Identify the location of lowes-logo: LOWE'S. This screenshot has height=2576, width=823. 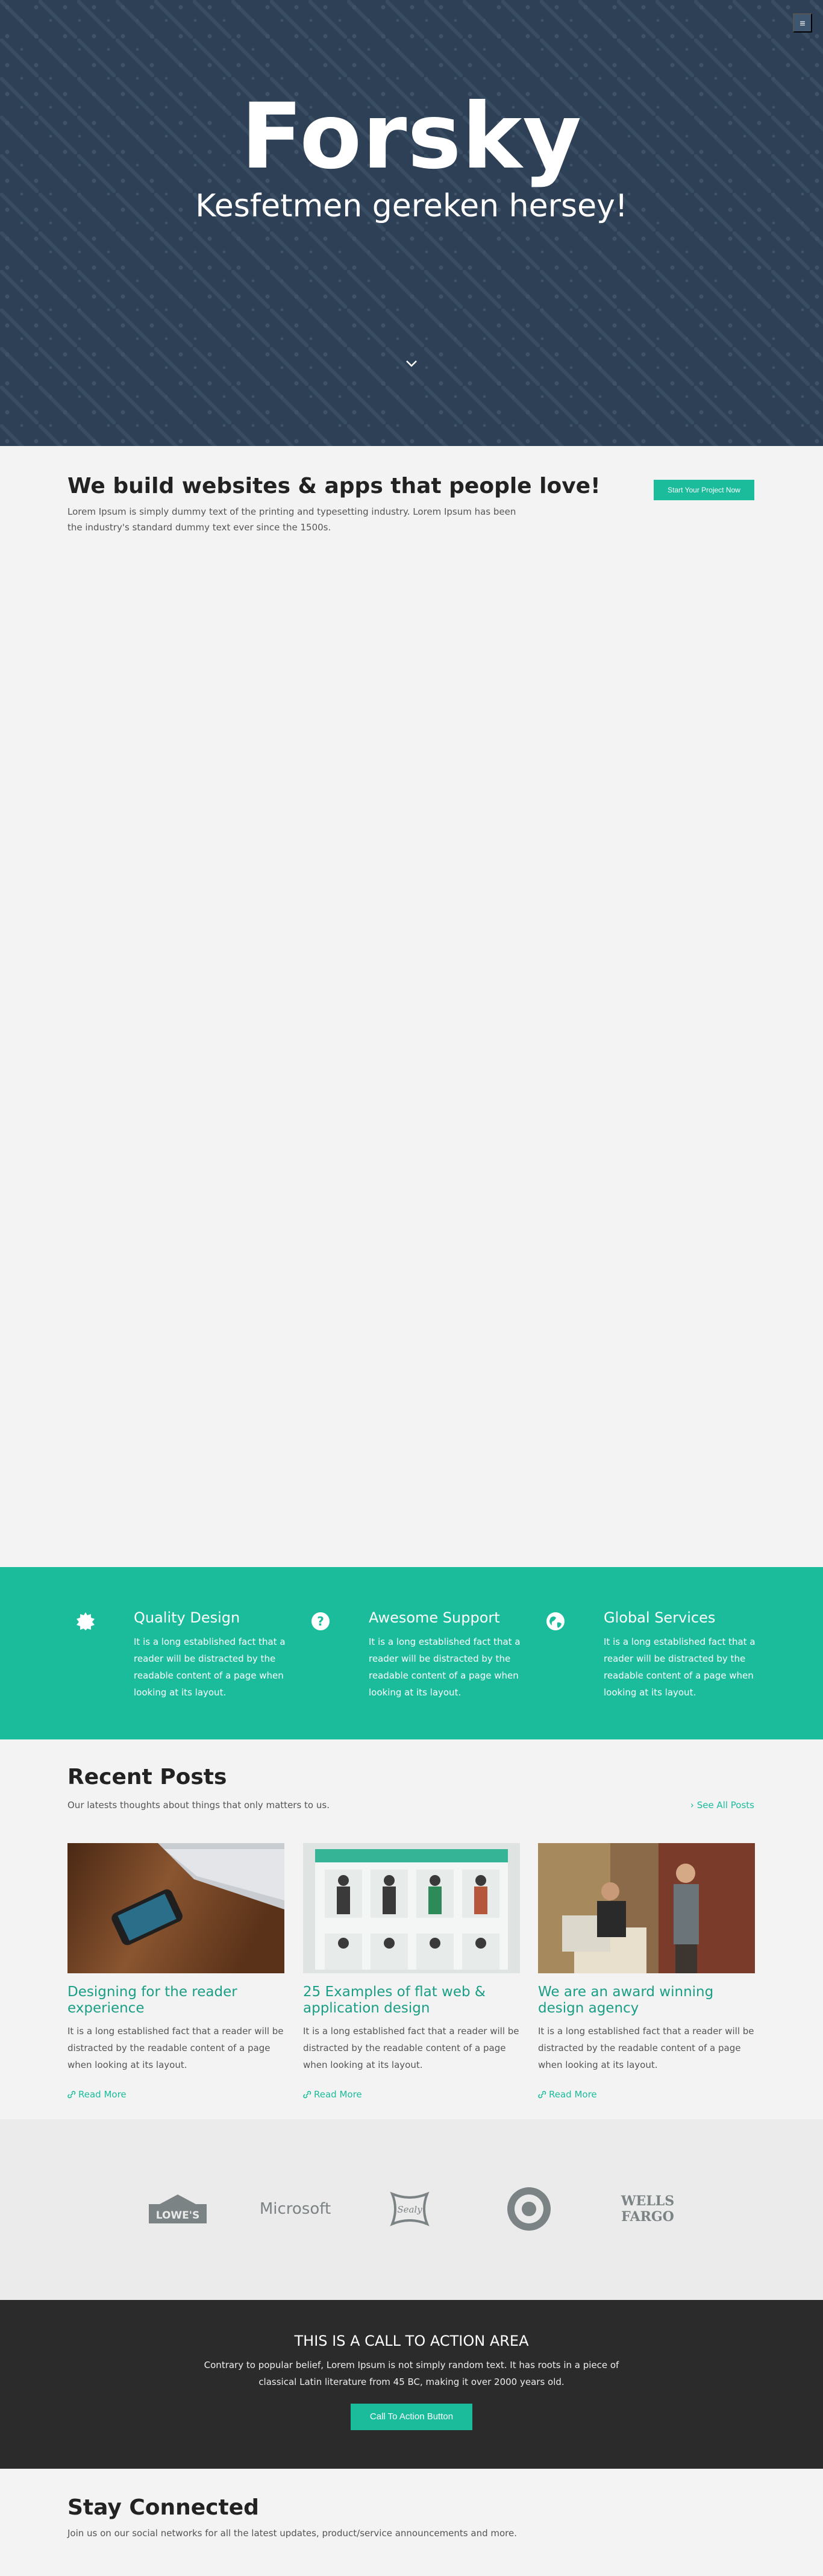
(178, 2209).